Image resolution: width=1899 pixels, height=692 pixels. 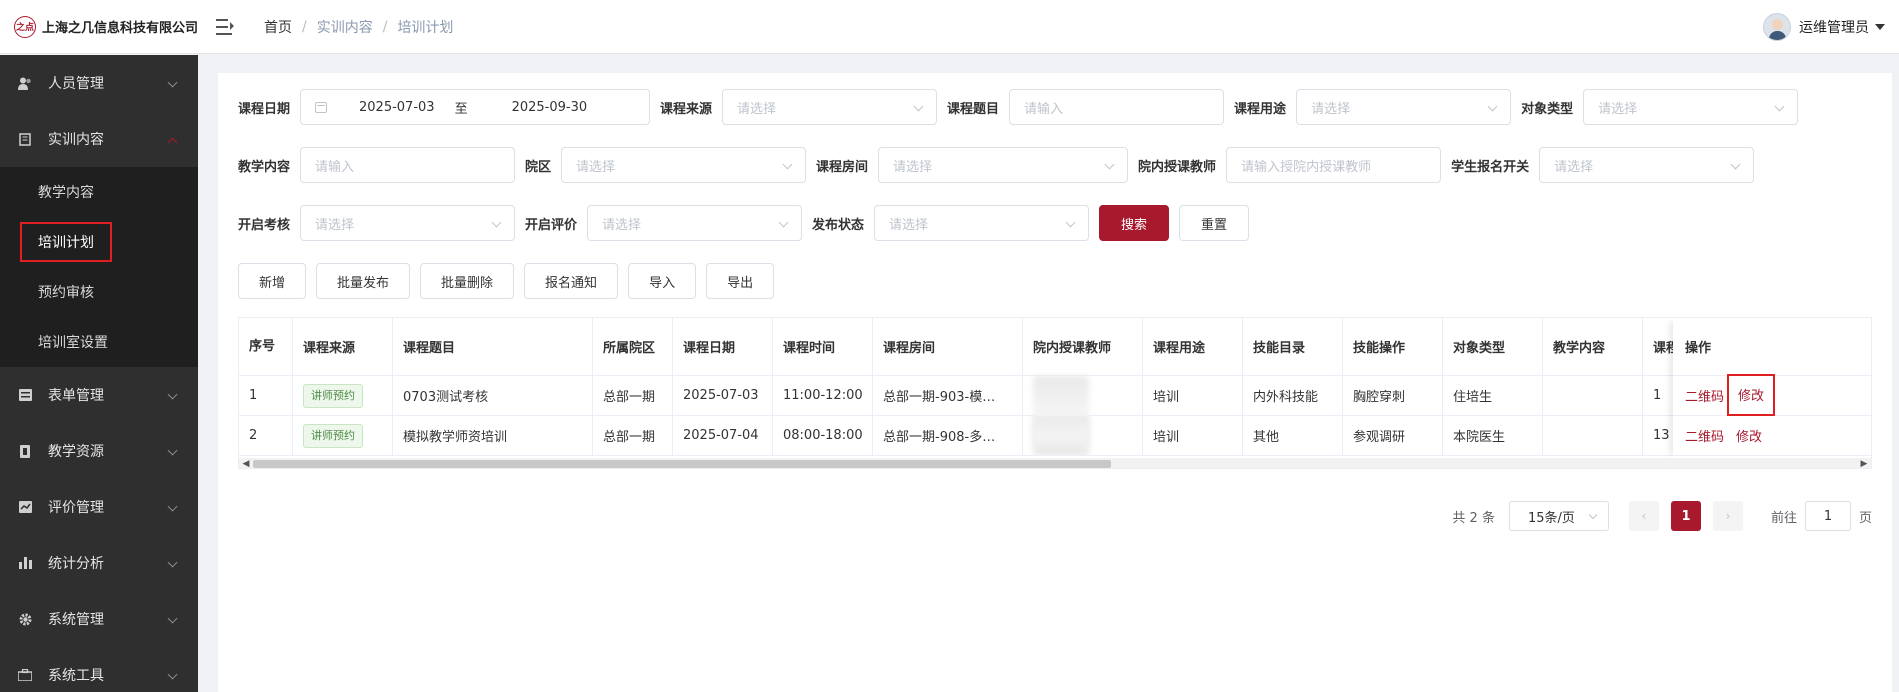 I want to click on sidebar-item-forms: 表单管理, so click(x=99, y=395).